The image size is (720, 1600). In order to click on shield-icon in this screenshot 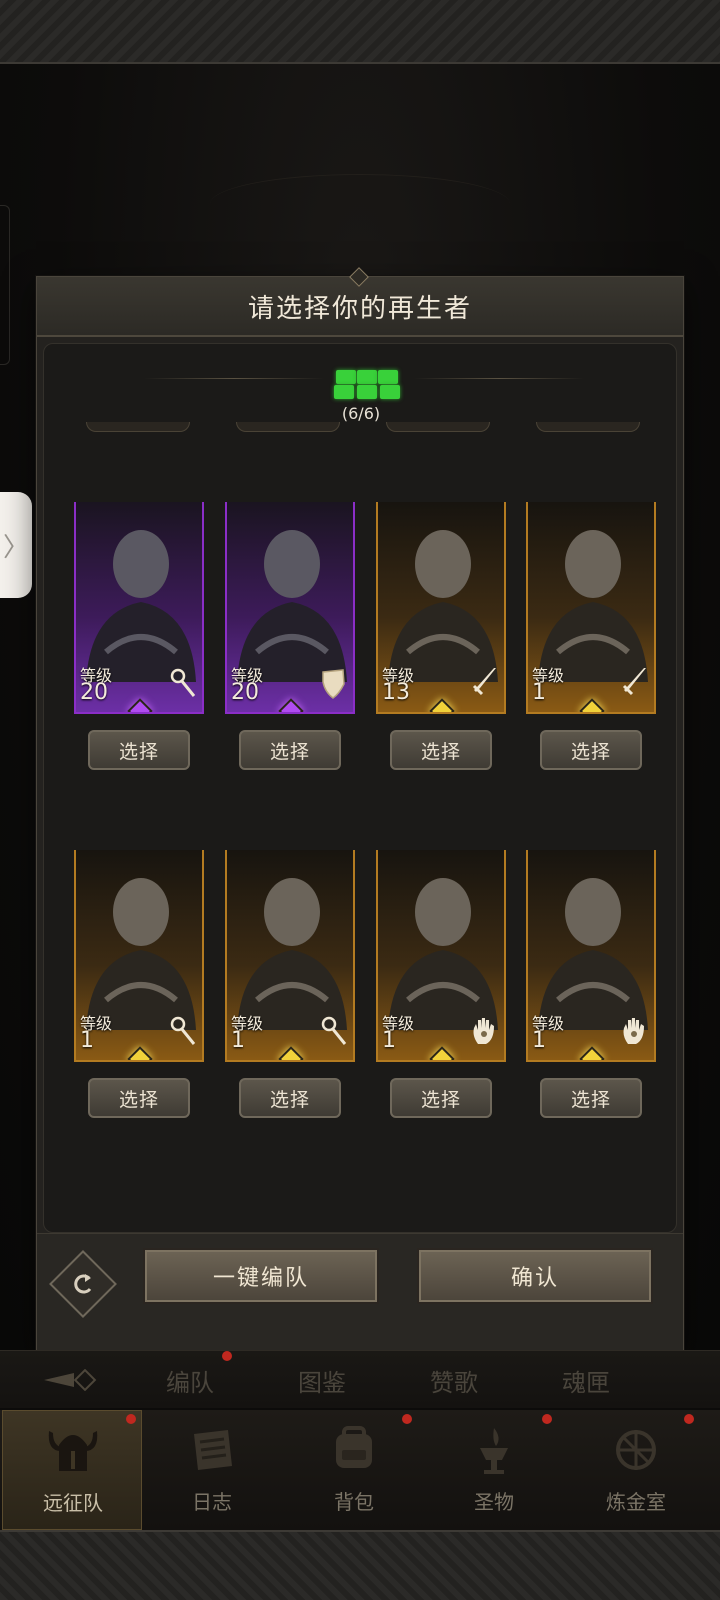, I will do `click(333, 684)`.